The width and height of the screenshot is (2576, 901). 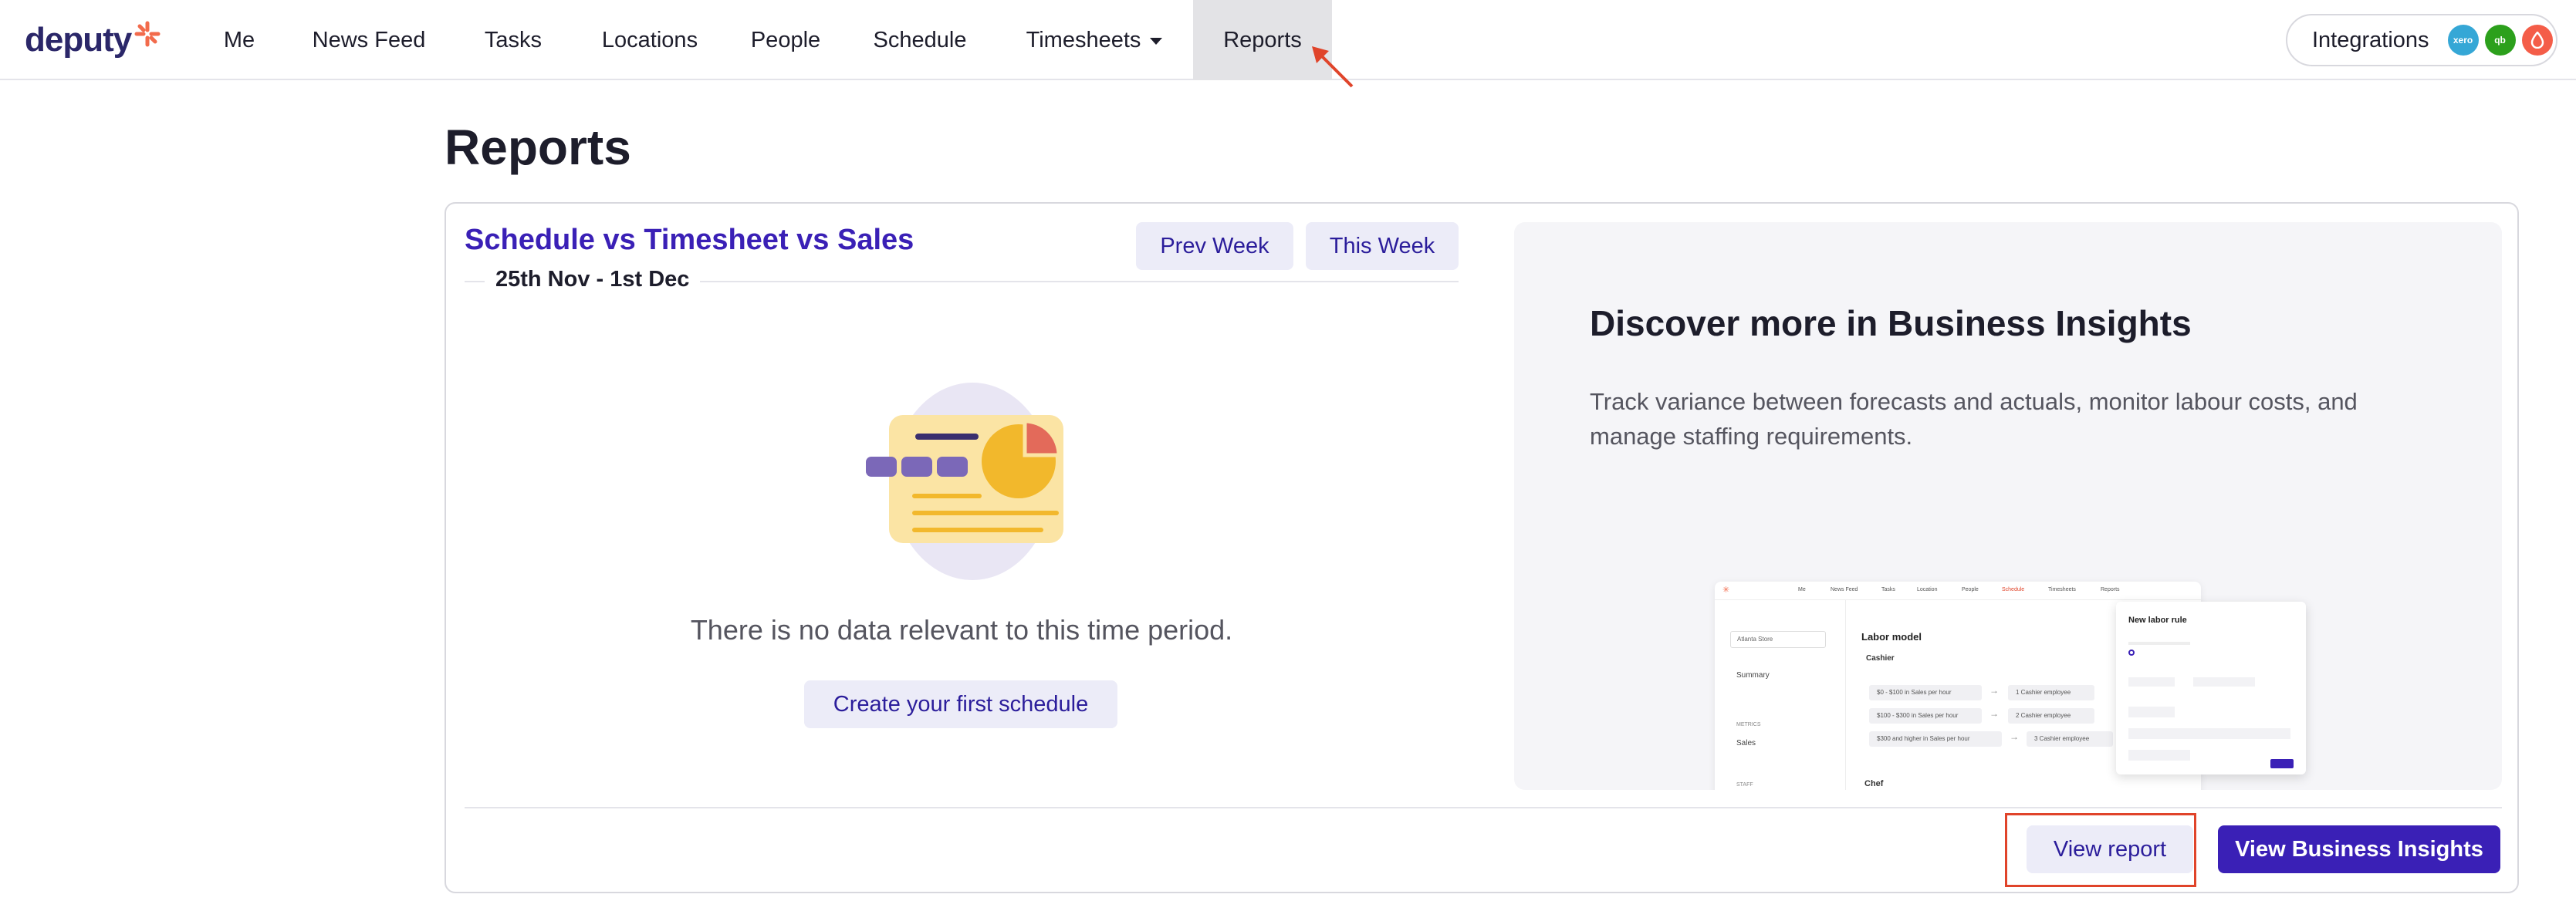 I want to click on preview-rule-result: 3 Cashier employee, so click(x=2070, y=739).